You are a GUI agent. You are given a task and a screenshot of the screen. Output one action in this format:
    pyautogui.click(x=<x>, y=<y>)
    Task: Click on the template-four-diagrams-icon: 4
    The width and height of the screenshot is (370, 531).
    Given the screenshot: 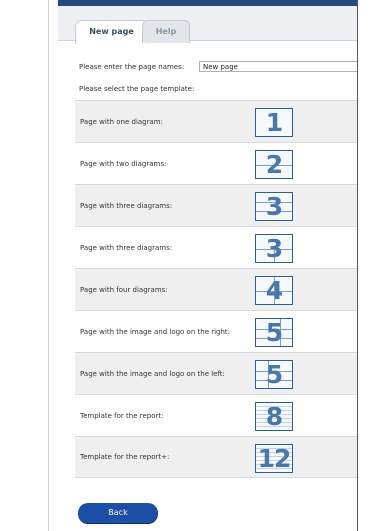 What is the action you would take?
    pyautogui.click(x=274, y=290)
    